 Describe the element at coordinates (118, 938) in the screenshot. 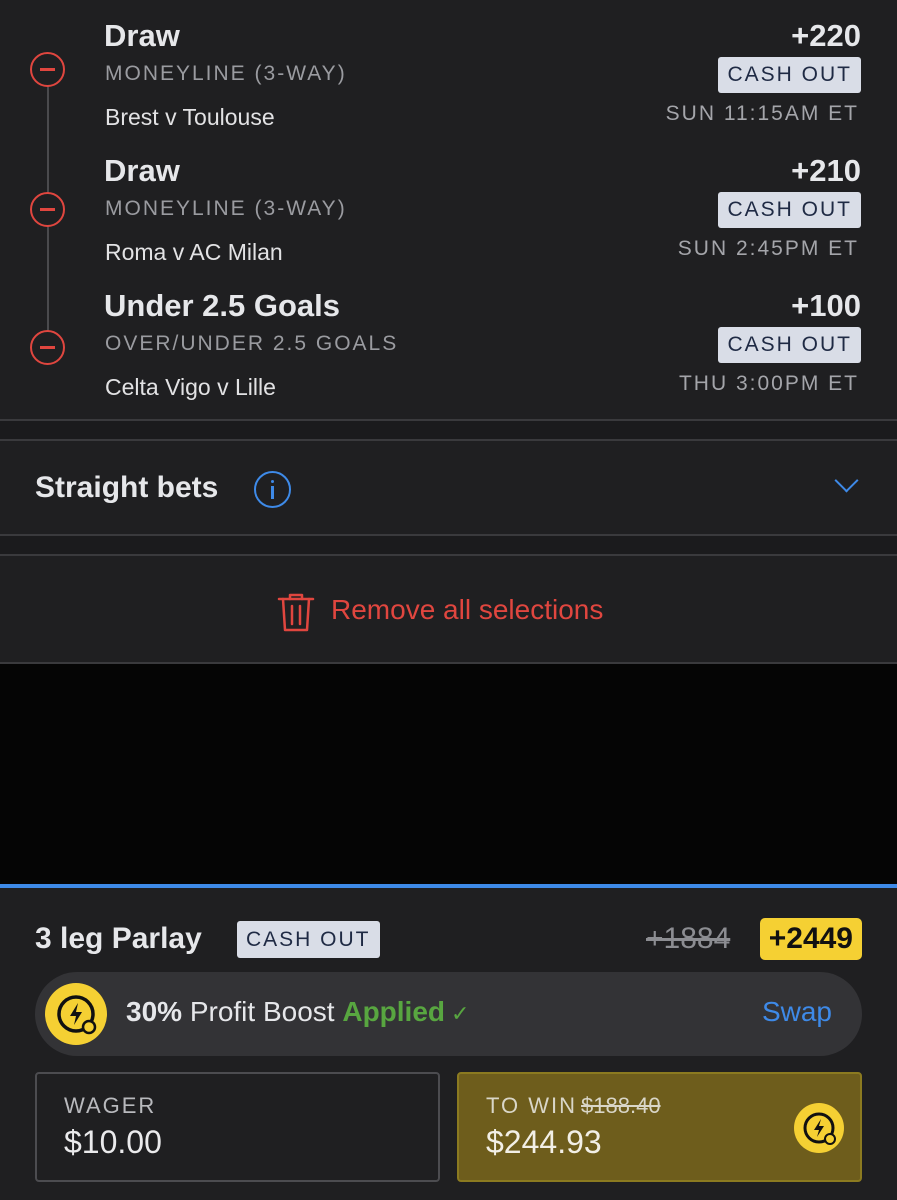

I see `parlay-title: 3 leg Parlay` at that location.